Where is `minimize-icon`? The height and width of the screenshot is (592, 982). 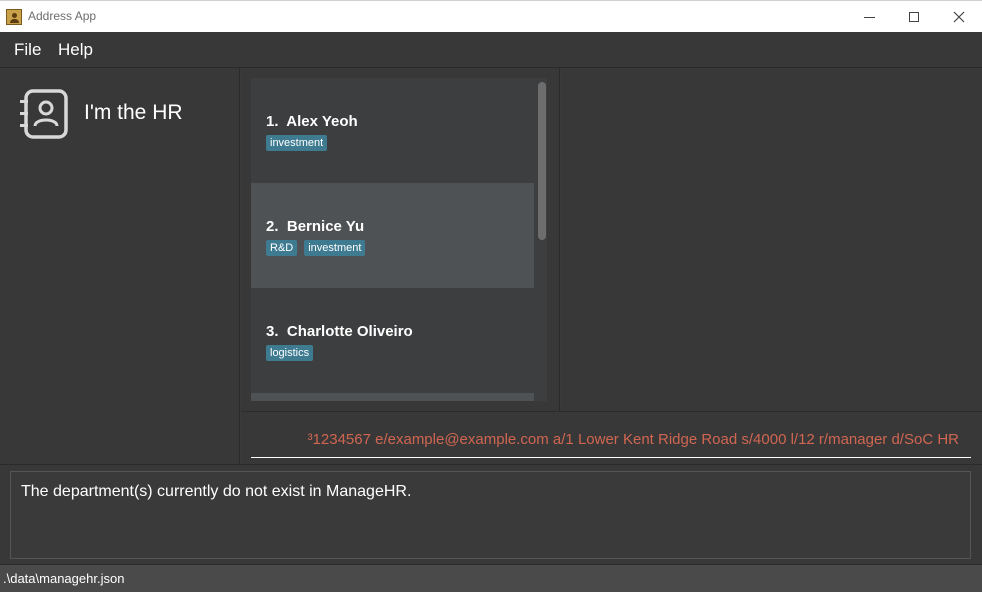 minimize-icon is located at coordinates (869, 17).